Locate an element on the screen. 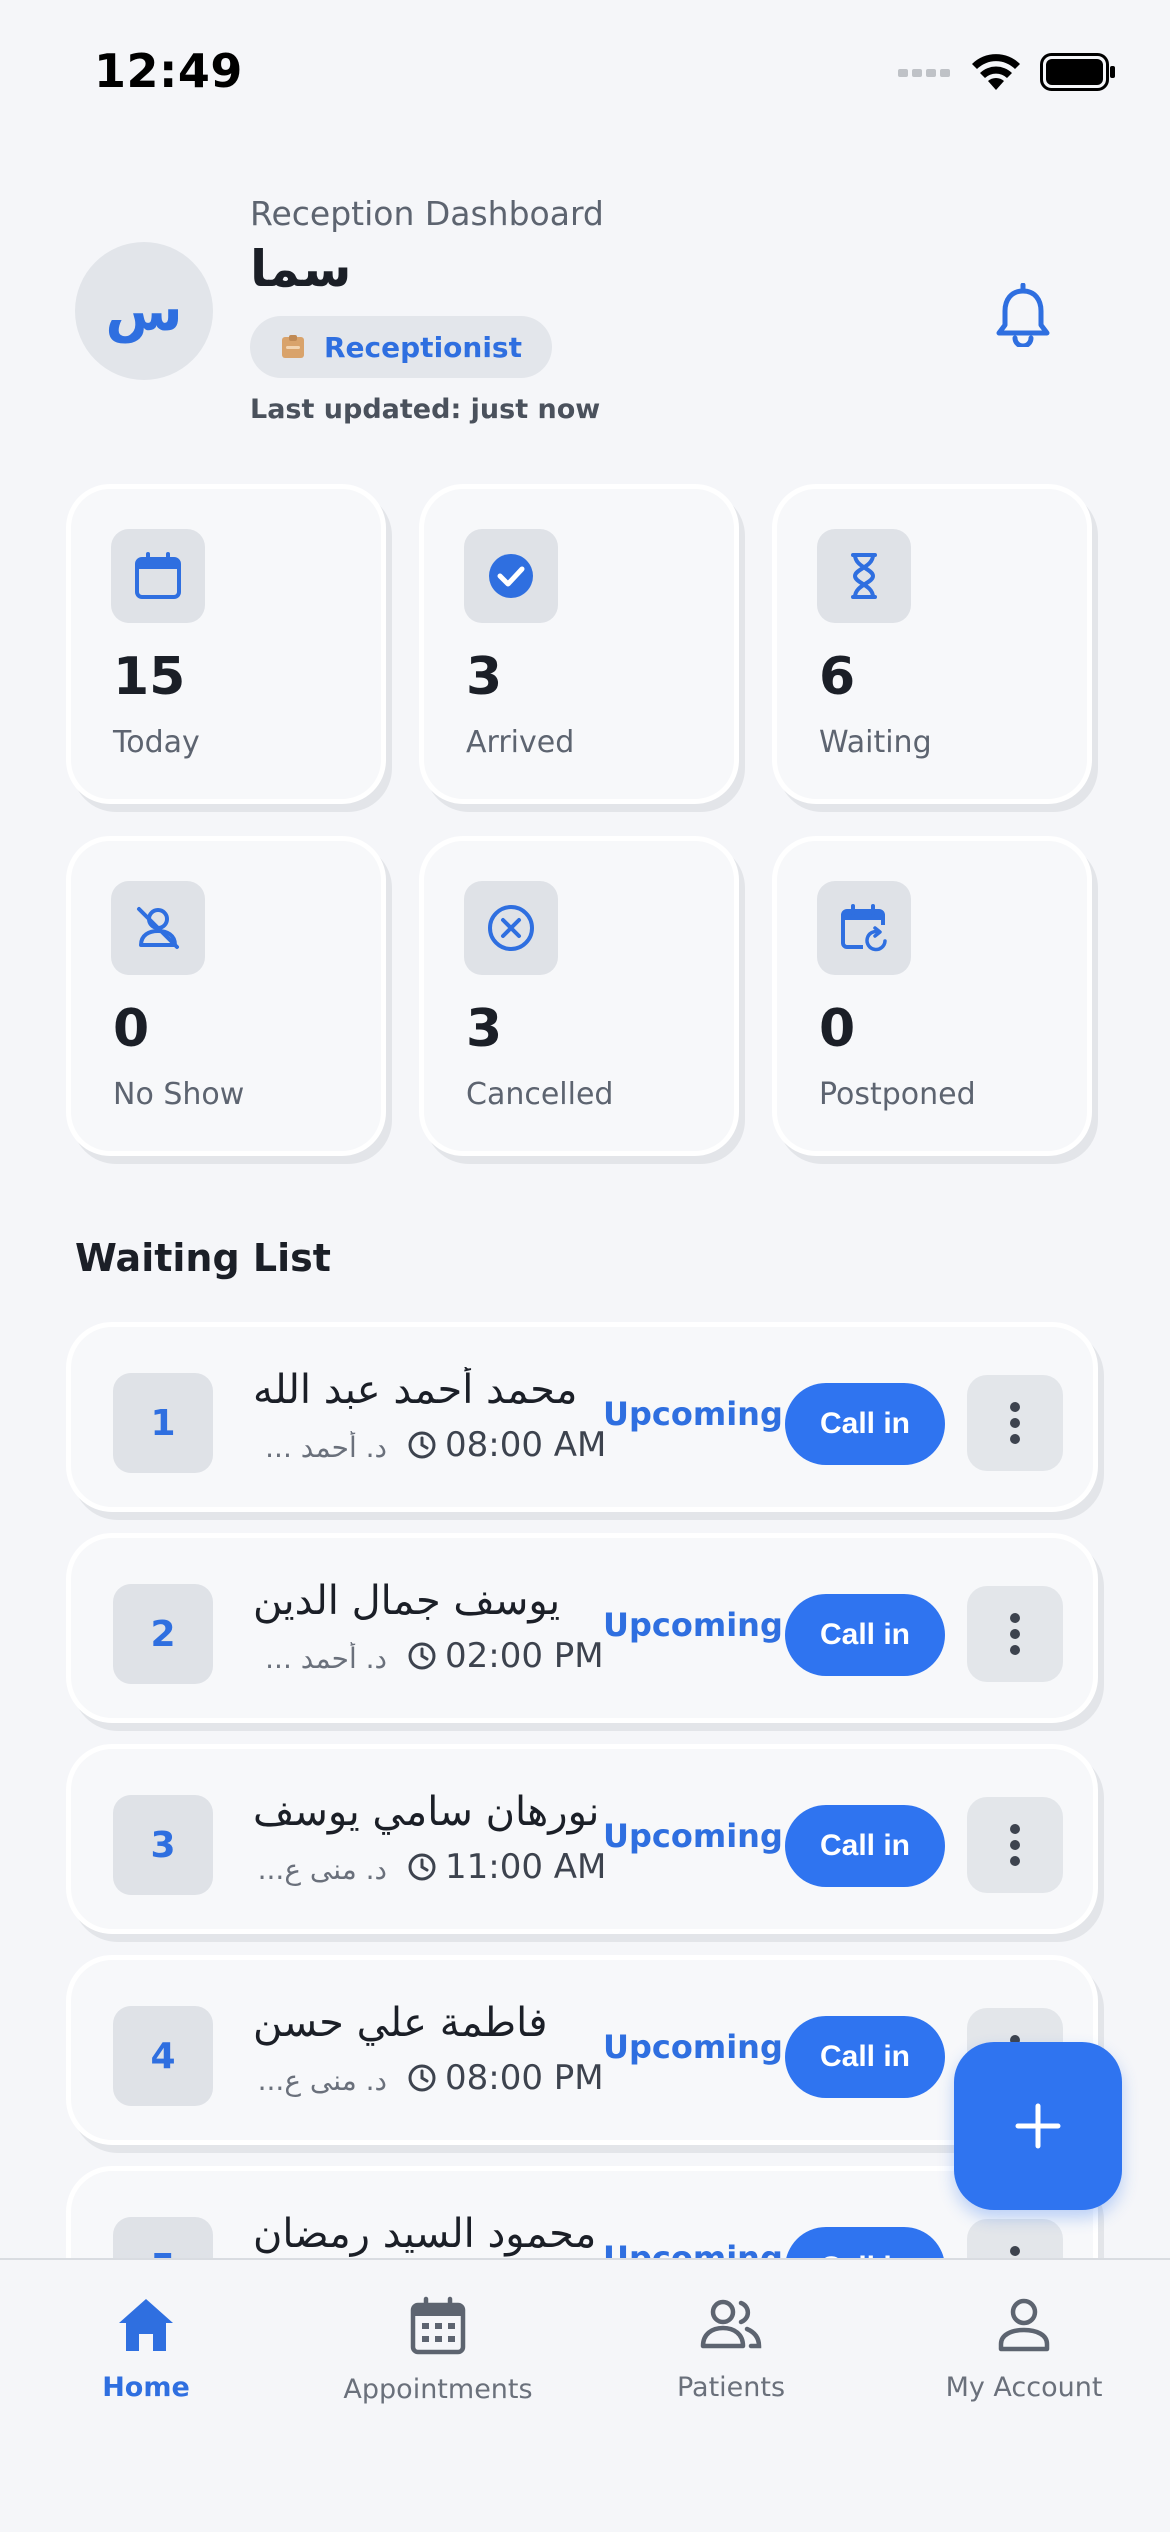  patient-name: فاطمة علي حسن is located at coordinates (400, 2023).